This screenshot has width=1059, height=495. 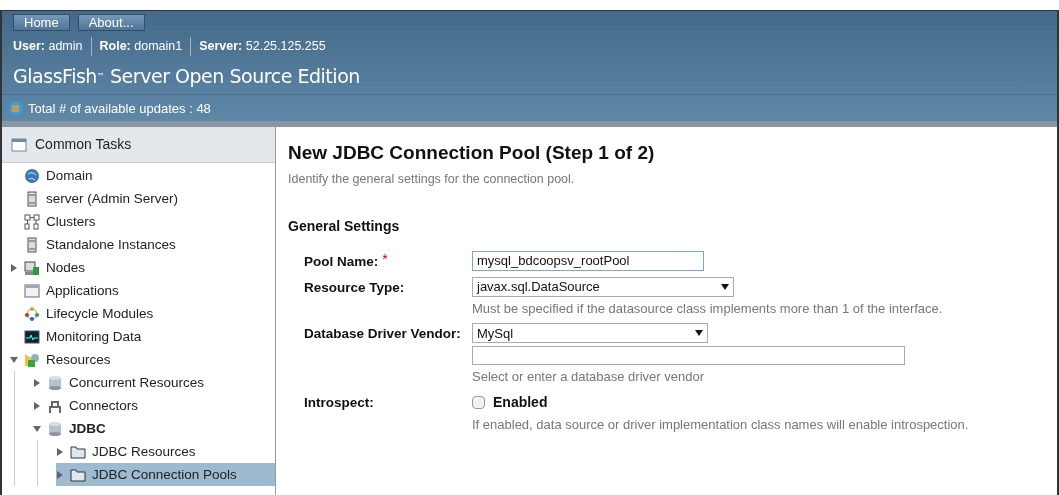 What do you see at coordinates (341, 261) in the screenshot?
I see `field-label: Pool Name:` at bounding box center [341, 261].